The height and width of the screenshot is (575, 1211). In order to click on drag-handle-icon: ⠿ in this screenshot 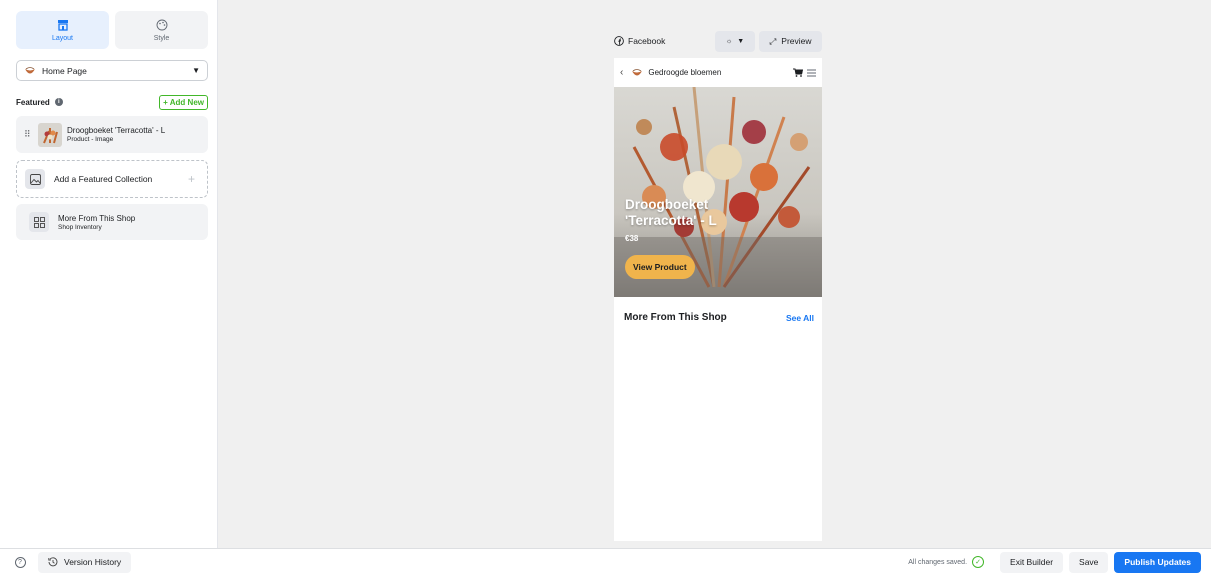, I will do `click(28, 134)`.